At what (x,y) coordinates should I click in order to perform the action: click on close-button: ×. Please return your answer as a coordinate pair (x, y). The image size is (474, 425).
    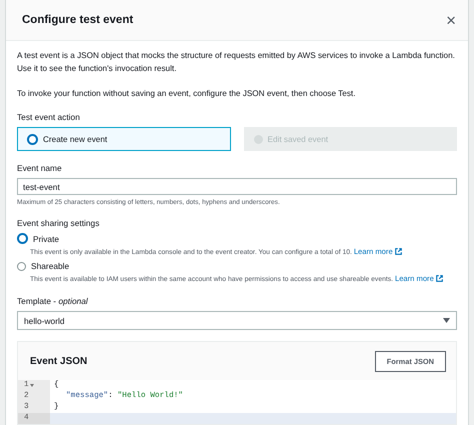
    Looking at the image, I should click on (451, 20).